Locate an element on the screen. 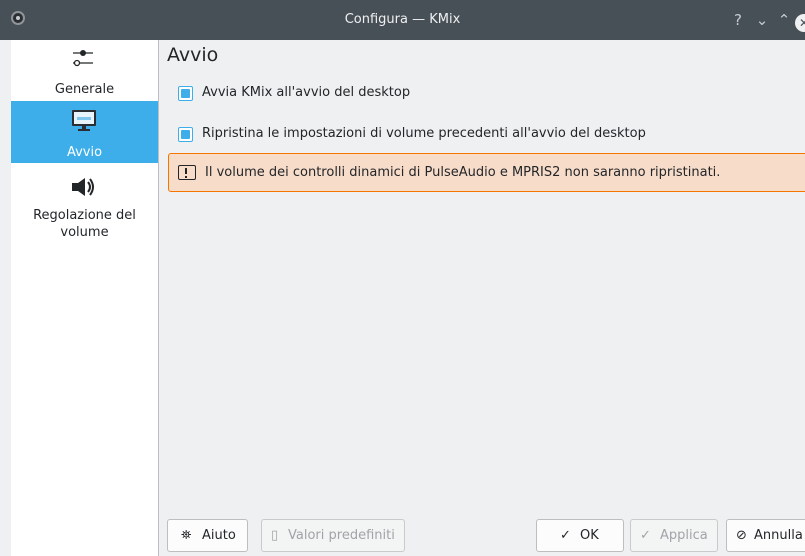 The image size is (805, 556). autostart-label: Avvia KMix all'avvio del desktop is located at coordinates (306, 93).